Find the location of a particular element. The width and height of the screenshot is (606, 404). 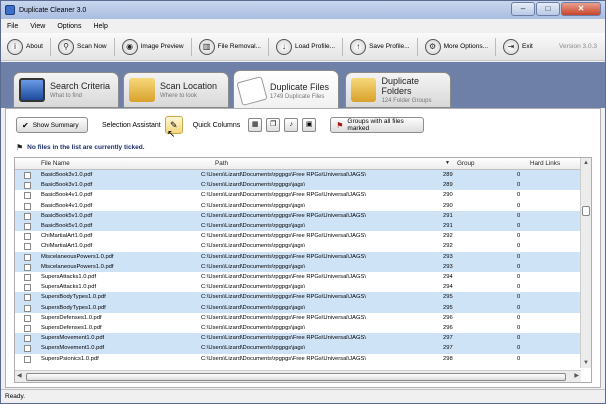

groups-all-marked-button: ⚑ Groups with all files marked is located at coordinates (377, 125).